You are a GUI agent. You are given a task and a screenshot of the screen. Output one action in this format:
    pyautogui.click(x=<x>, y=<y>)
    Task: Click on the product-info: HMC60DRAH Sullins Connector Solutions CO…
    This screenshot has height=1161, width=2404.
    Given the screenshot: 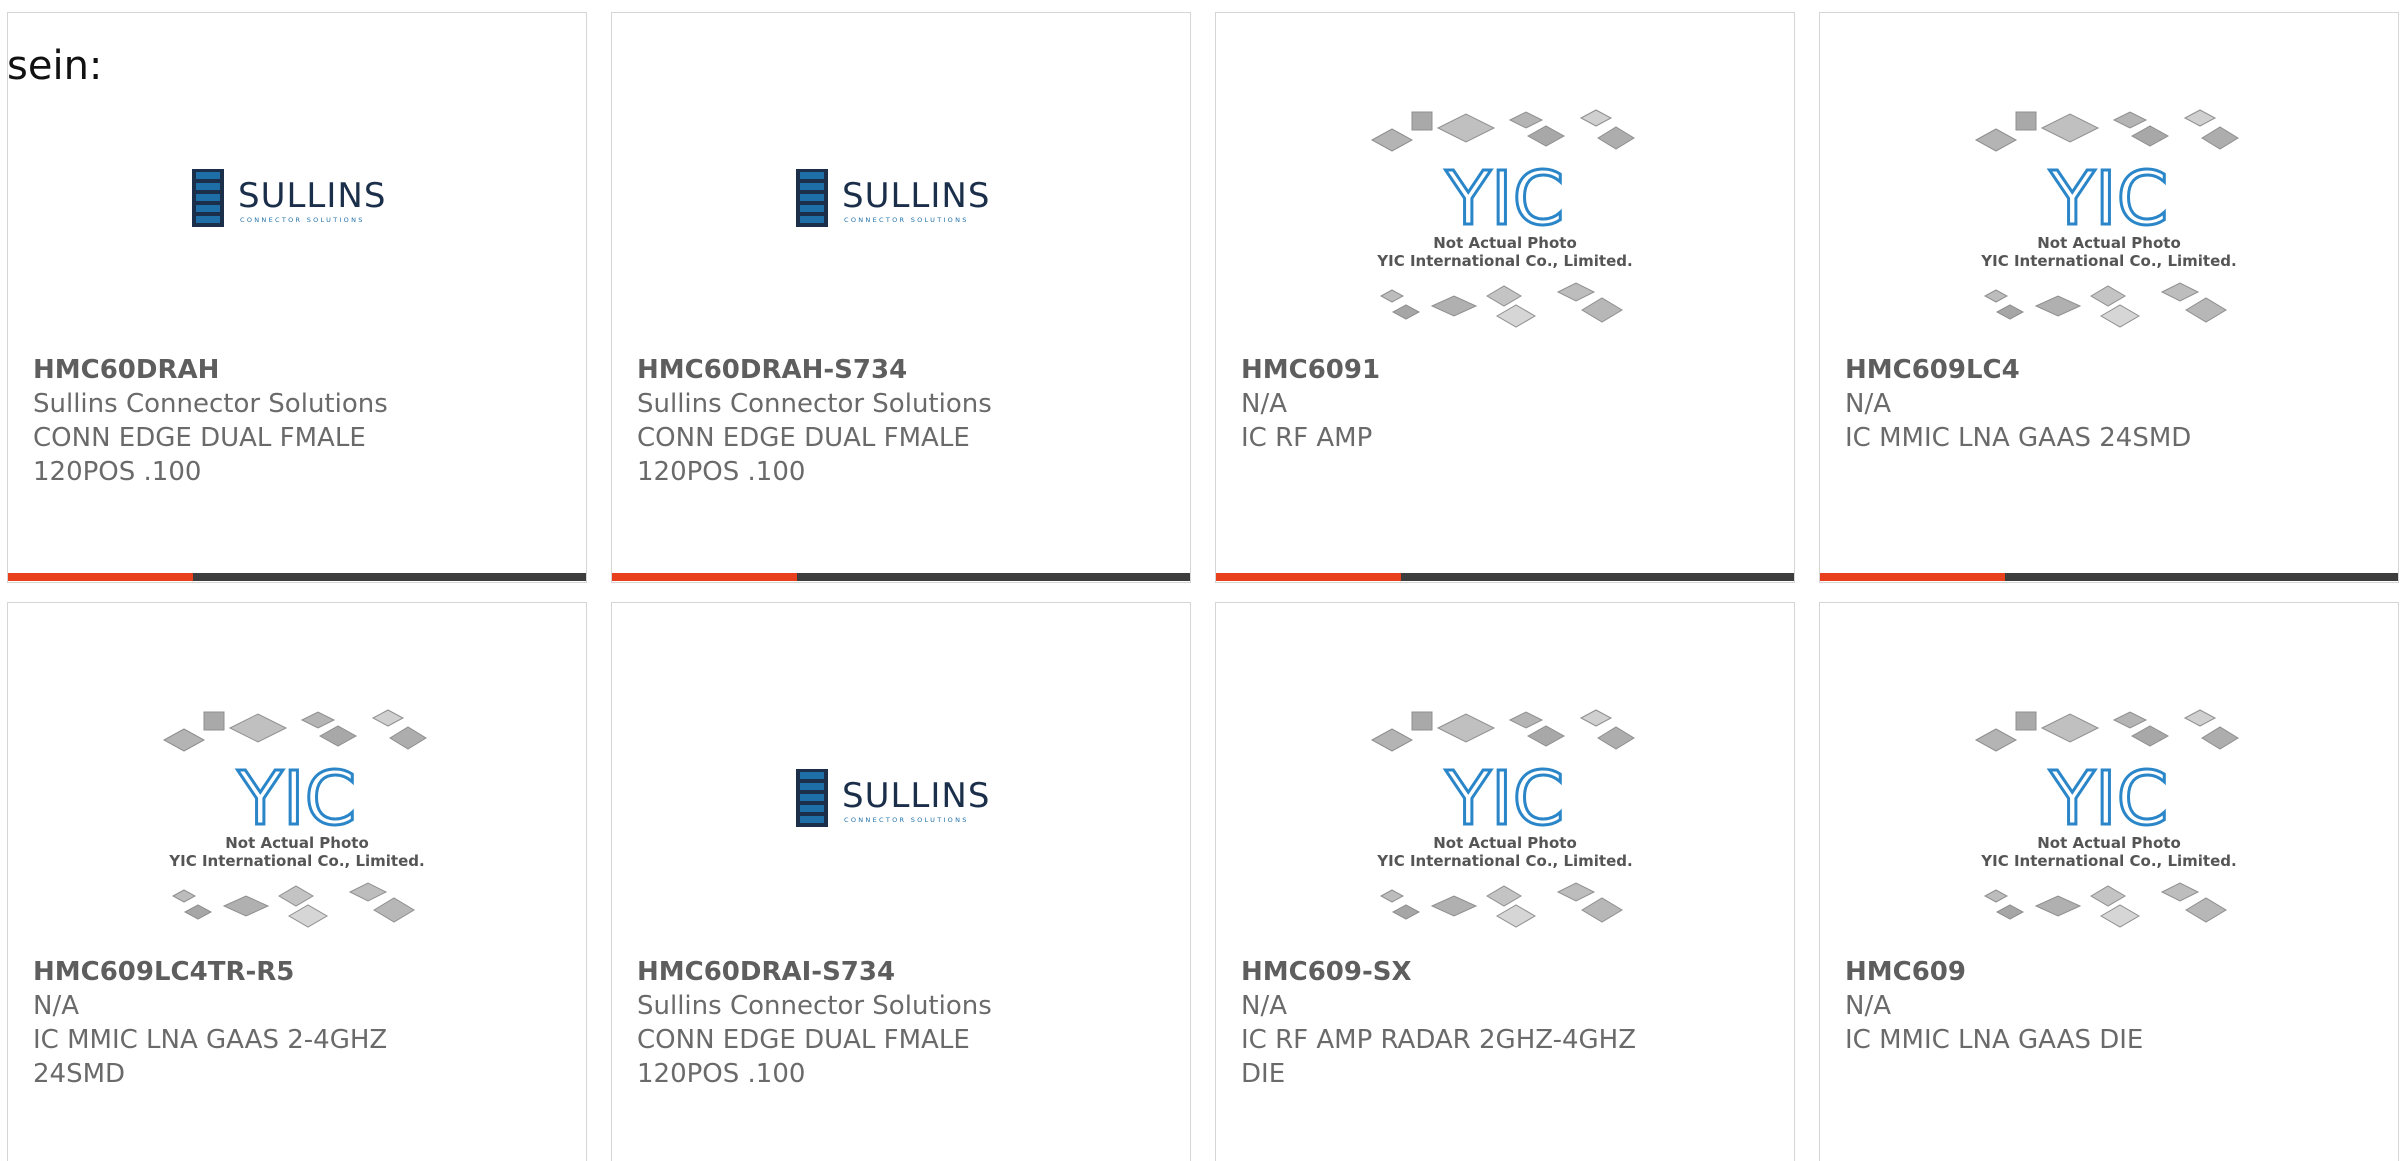 What is the action you would take?
    pyautogui.click(x=299, y=421)
    